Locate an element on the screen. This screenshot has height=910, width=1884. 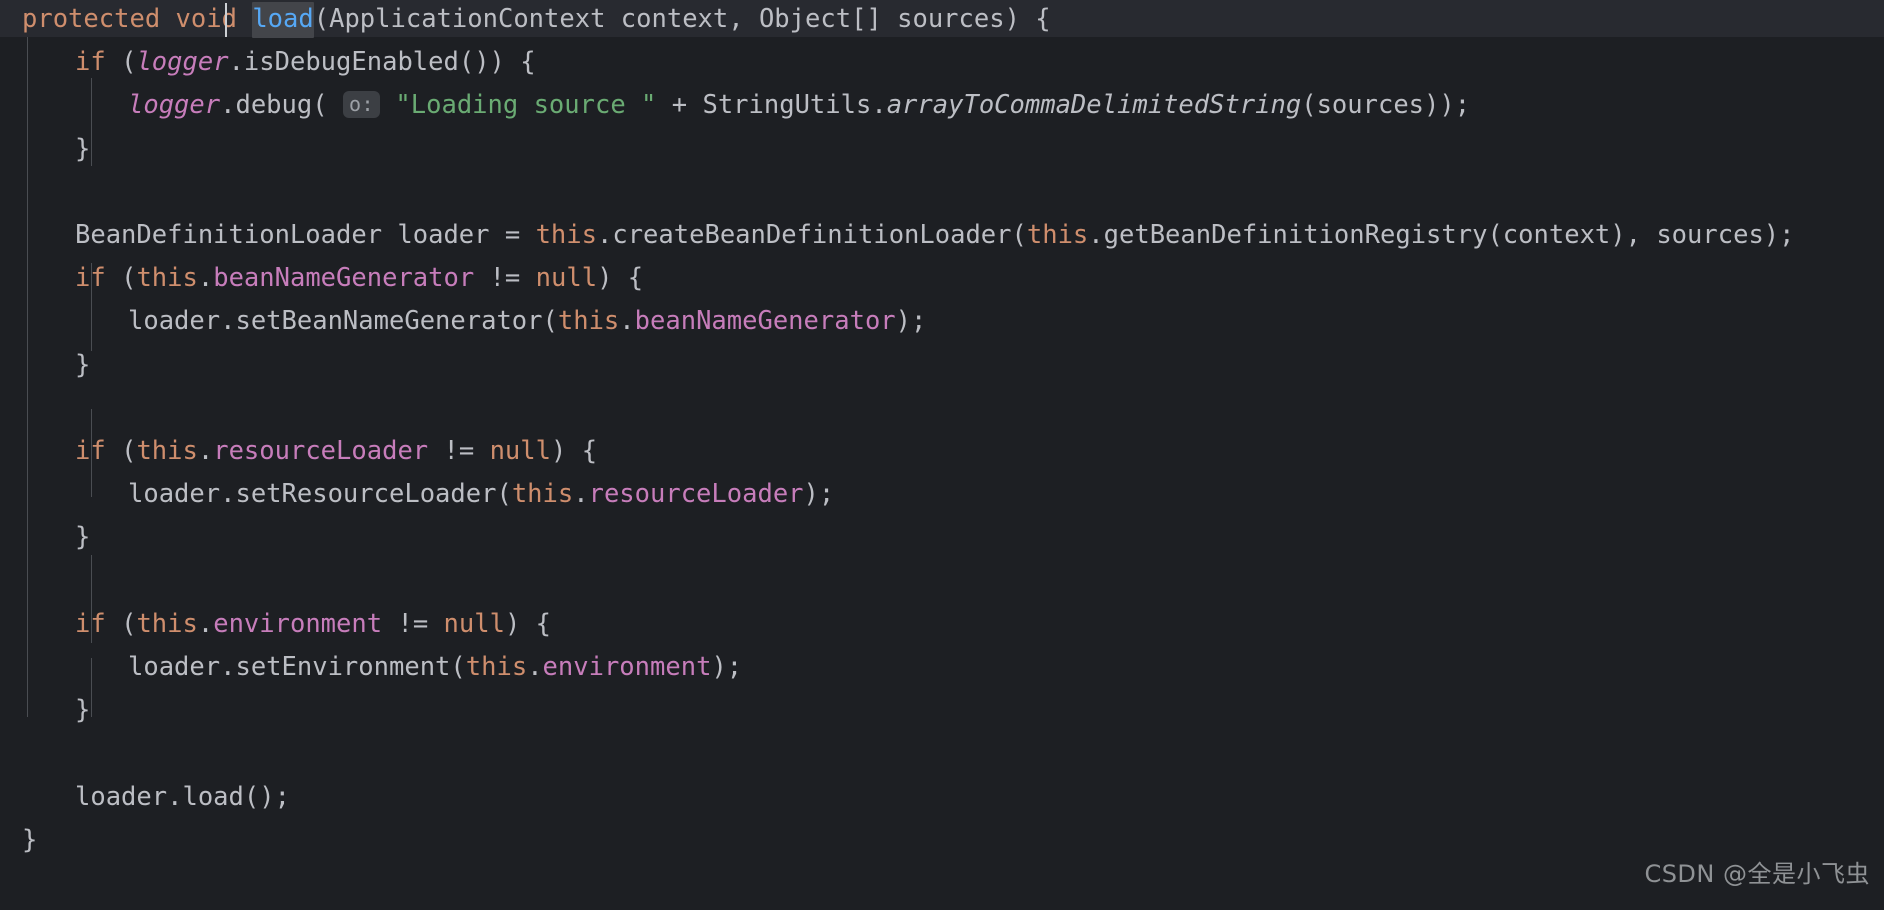
code-line: if (this.environment != null) { is located at coordinates (313, 624).